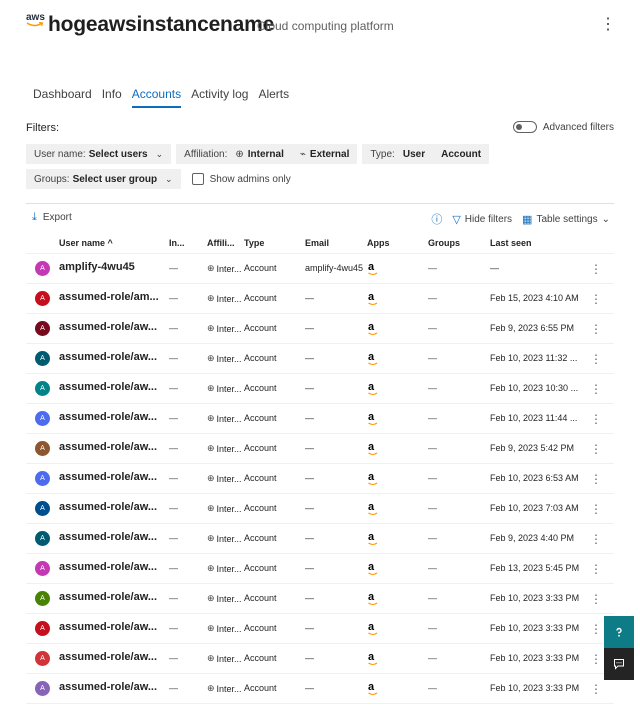  Describe the element at coordinates (86, 243) in the screenshot. I see `col-user-name: User name ^` at that location.